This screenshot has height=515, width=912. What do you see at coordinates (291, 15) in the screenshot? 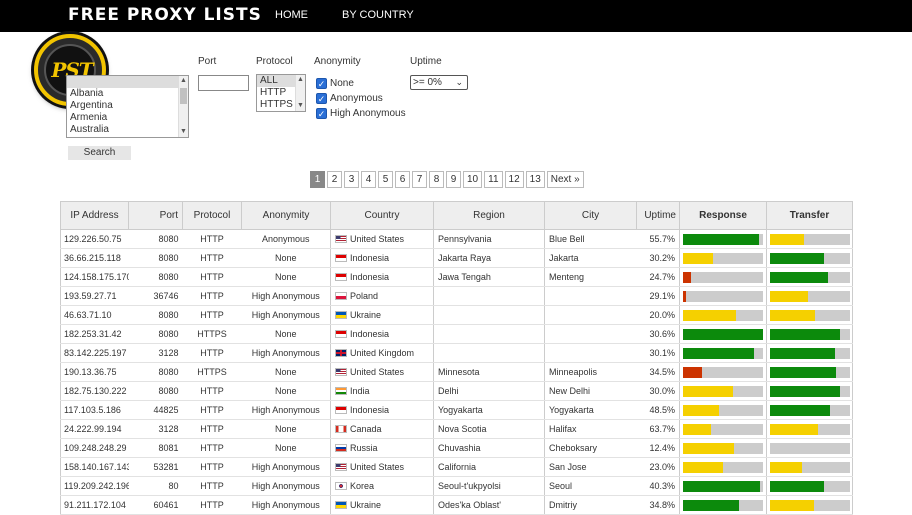
I see `nav-home-link: HOME` at bounding box center [291, 15].